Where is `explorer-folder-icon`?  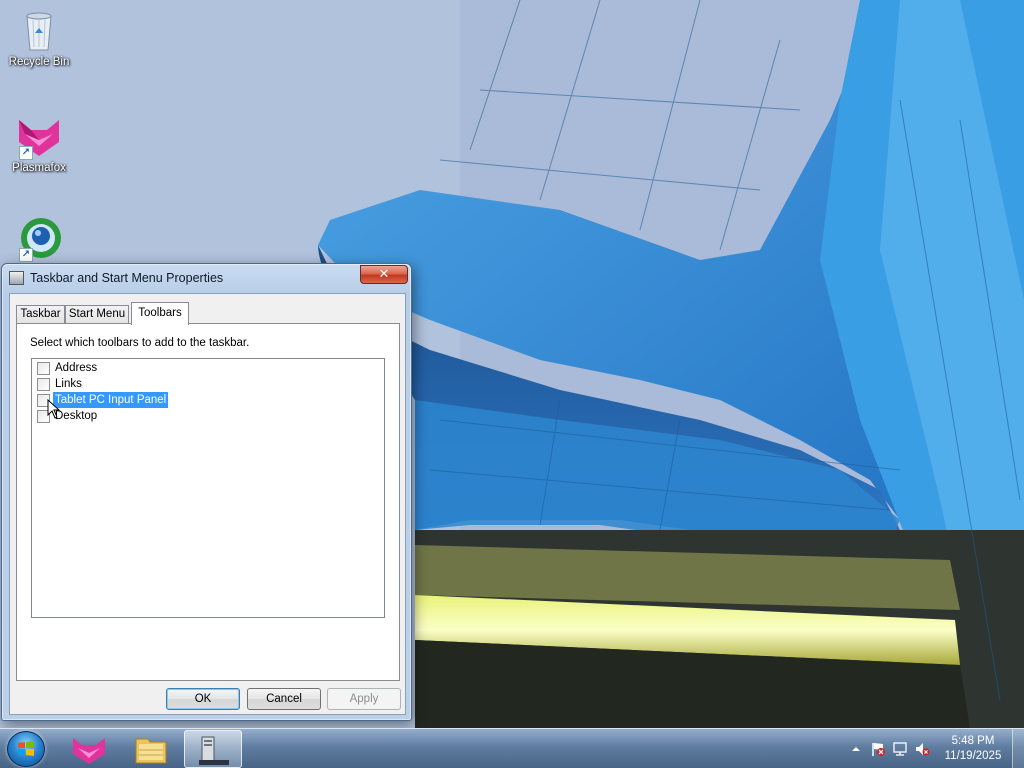
explorer-folder-icon is located at coordinates (151, 751).